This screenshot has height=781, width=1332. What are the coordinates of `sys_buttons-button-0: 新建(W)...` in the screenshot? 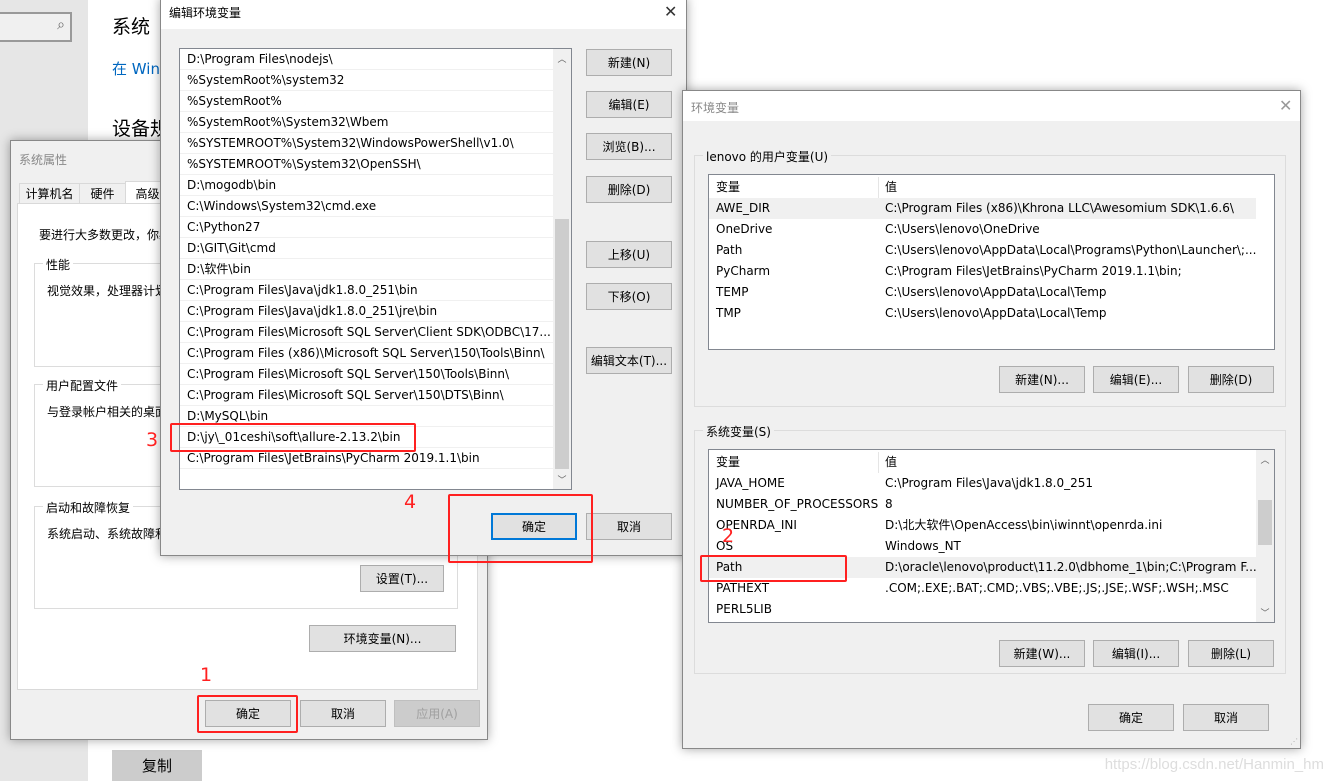 It's located at (1042, 653).